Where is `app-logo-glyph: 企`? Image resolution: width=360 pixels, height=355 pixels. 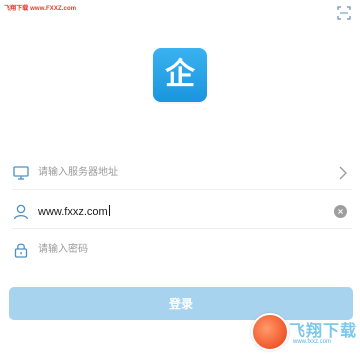 app-logo-glyph: 企 is located at coordinates (180, 74).